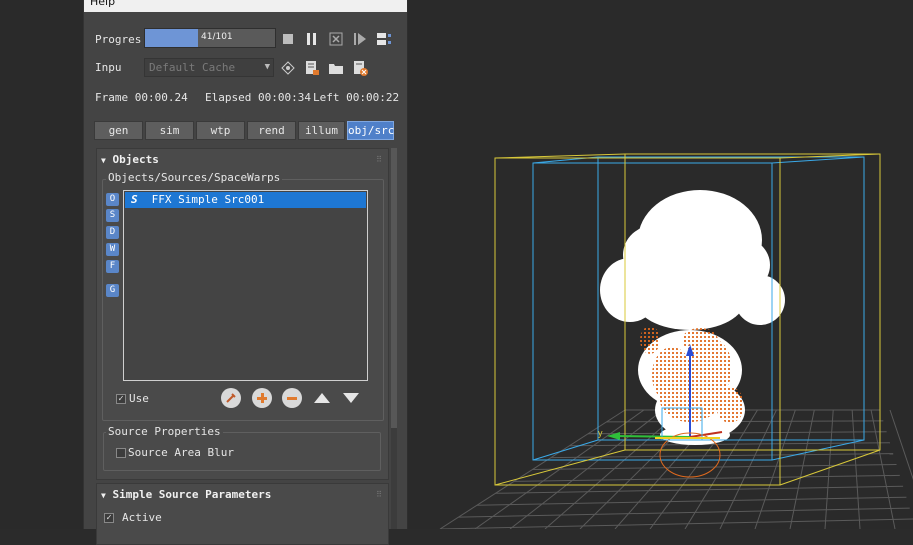  What do you see at coordinates (312, 39) in the screenshot?
I see `pause-icon` at bounding box center [312, 39].